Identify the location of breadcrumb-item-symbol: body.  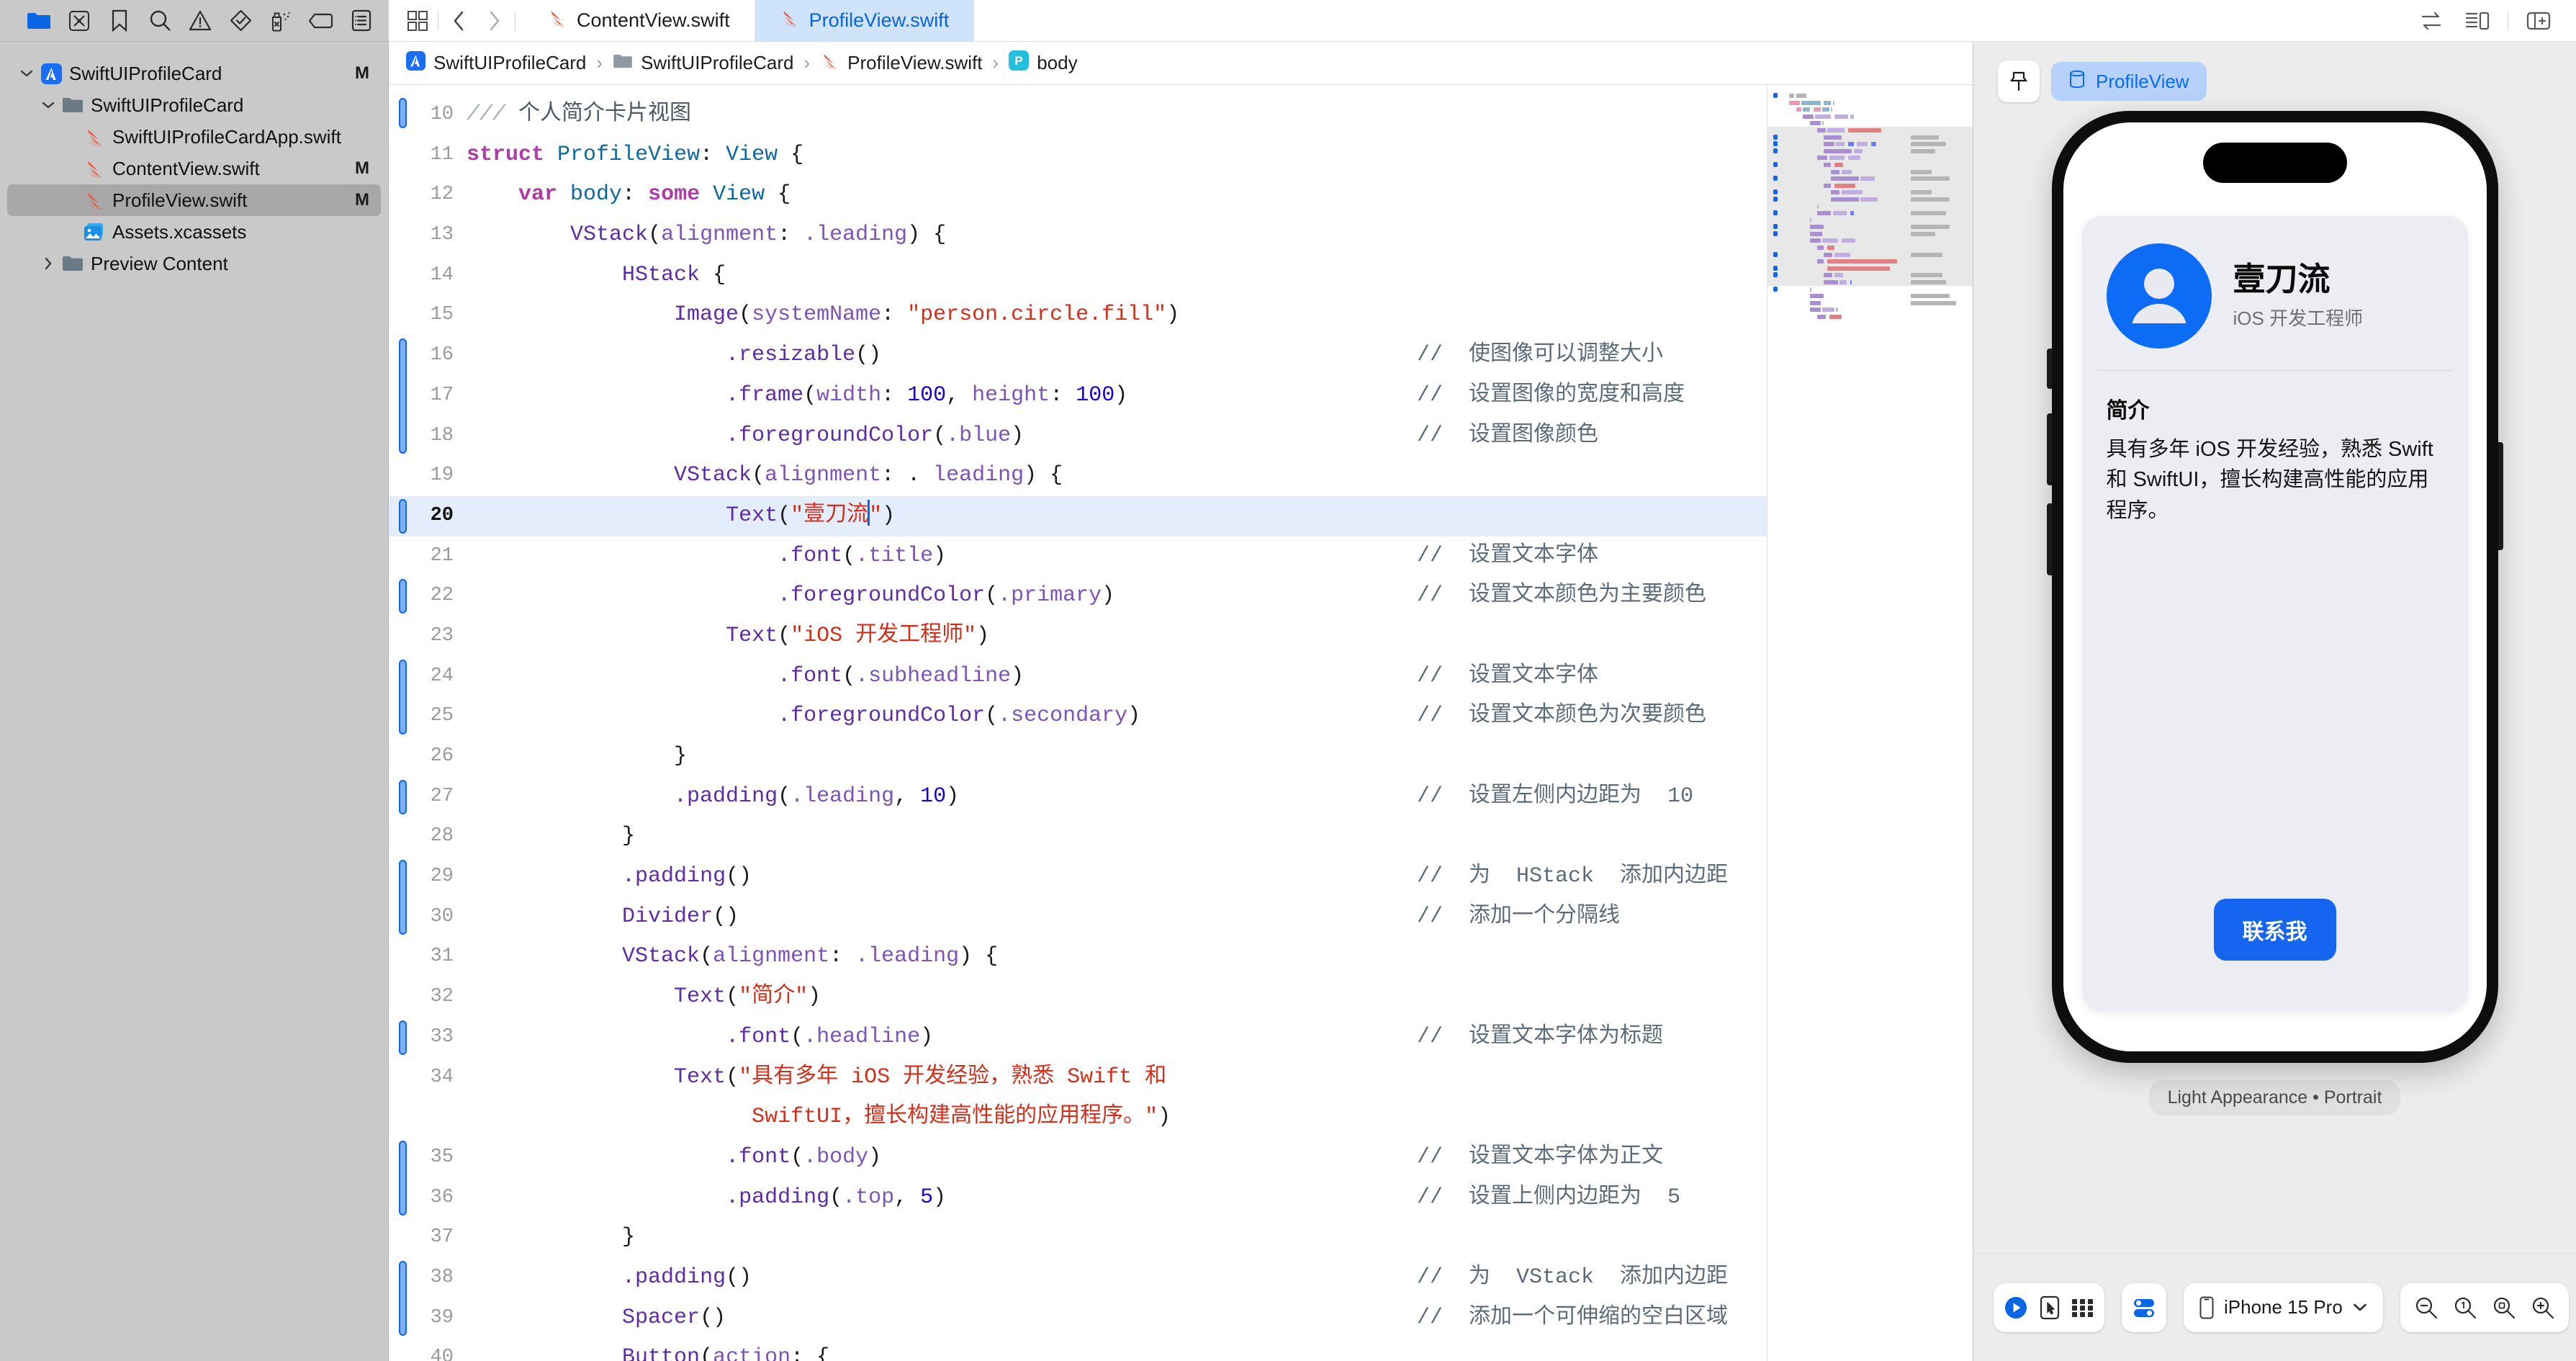
(1057, 63).